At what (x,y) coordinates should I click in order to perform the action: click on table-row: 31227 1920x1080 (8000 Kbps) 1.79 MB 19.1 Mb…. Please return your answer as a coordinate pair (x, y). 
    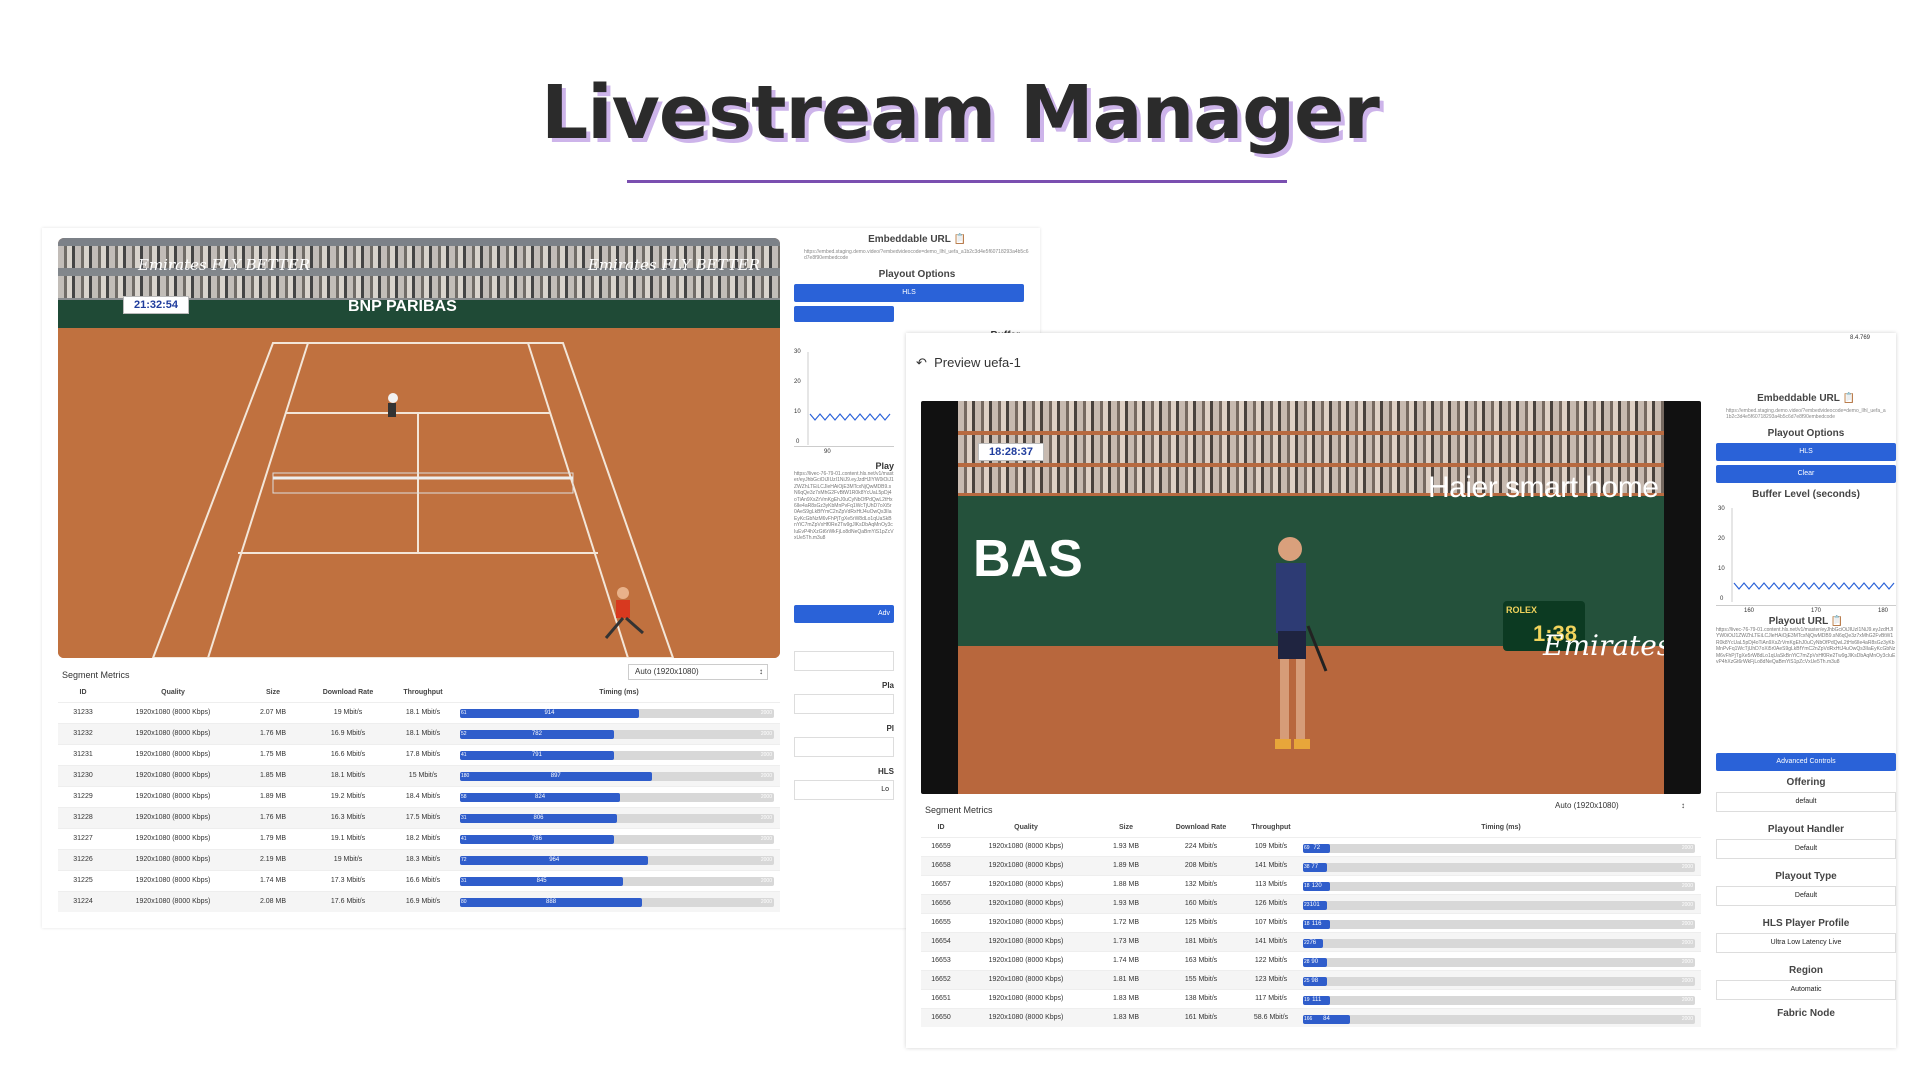
    Looking at the image, I should click on (419, 838).